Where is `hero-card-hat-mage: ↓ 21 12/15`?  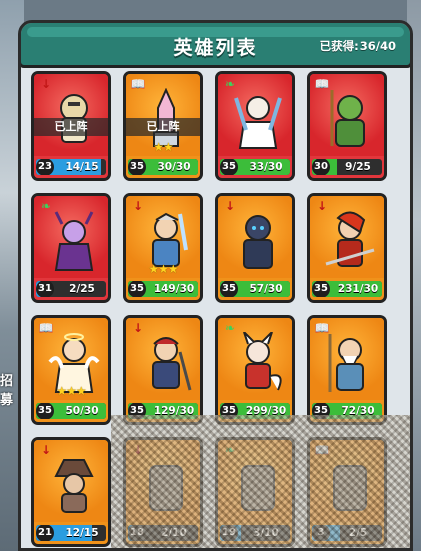
hero-card-hat-mage: ↓ 21 12/15 is located at coordinates (71, 492).